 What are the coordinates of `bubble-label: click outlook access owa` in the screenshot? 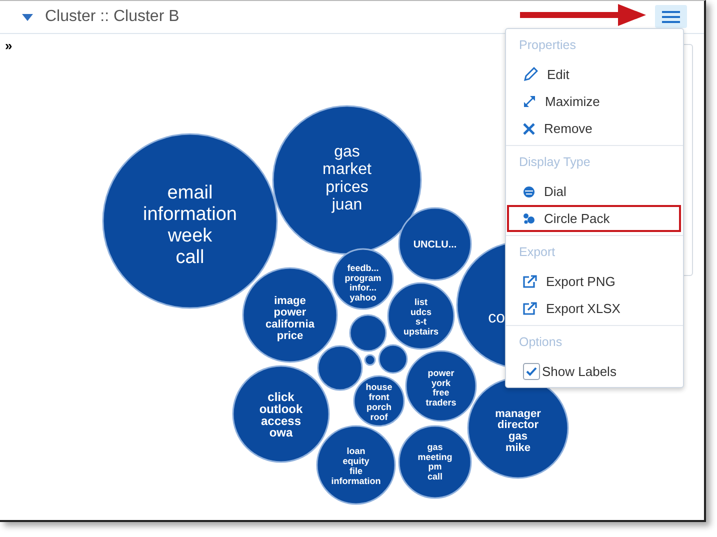 It's located at (281, 415).